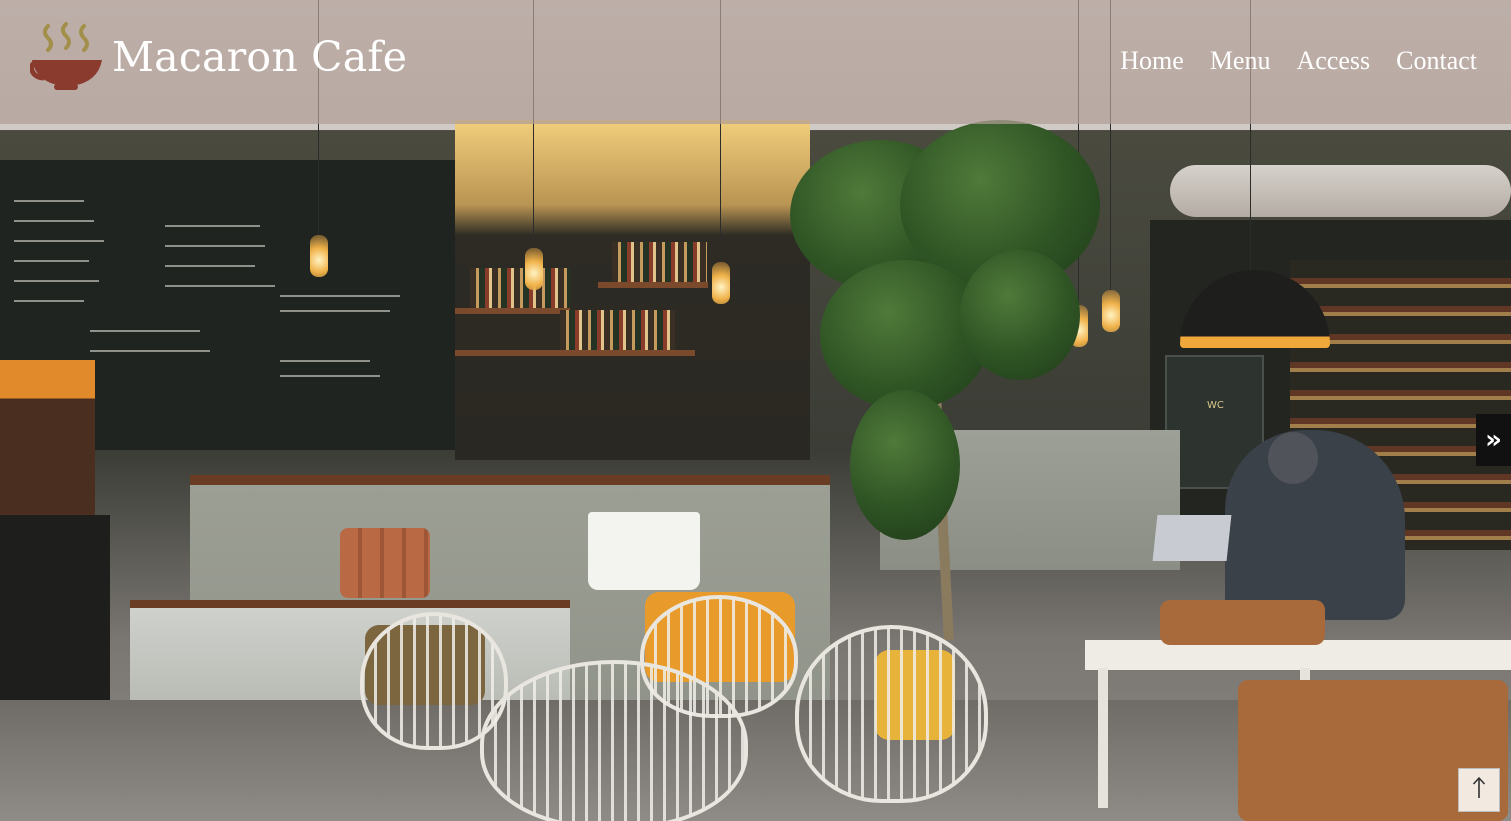 This screenshot has height=821, width=1511. I want to click on table-leg, so click(1103, 738).